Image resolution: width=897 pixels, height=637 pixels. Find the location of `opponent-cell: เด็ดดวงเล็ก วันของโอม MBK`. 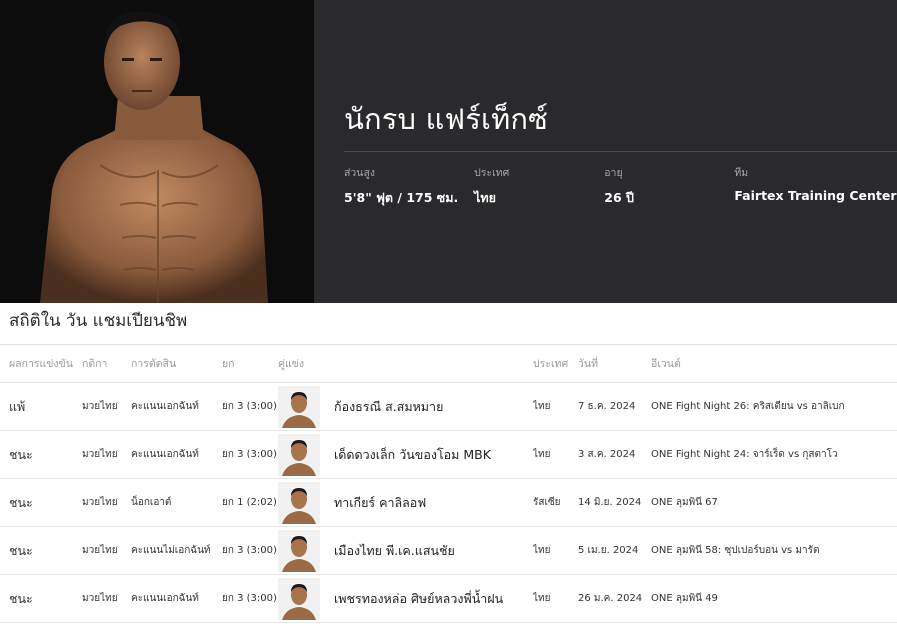

opponent-cell: เด็ดดวงเล็ก วันของโอม MBK is located at coordinates (405, 454).